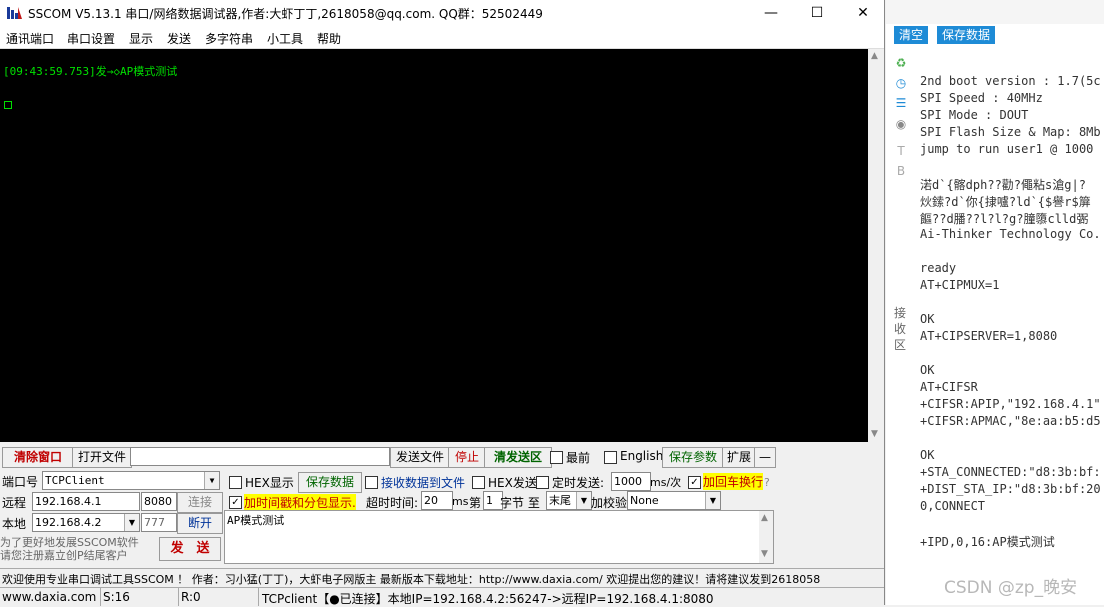 The width and height of the screenshot is (1104, 607). Describe the element at coordinates (610, 457) in the screenshot. I see `english-checkbox` at that location.